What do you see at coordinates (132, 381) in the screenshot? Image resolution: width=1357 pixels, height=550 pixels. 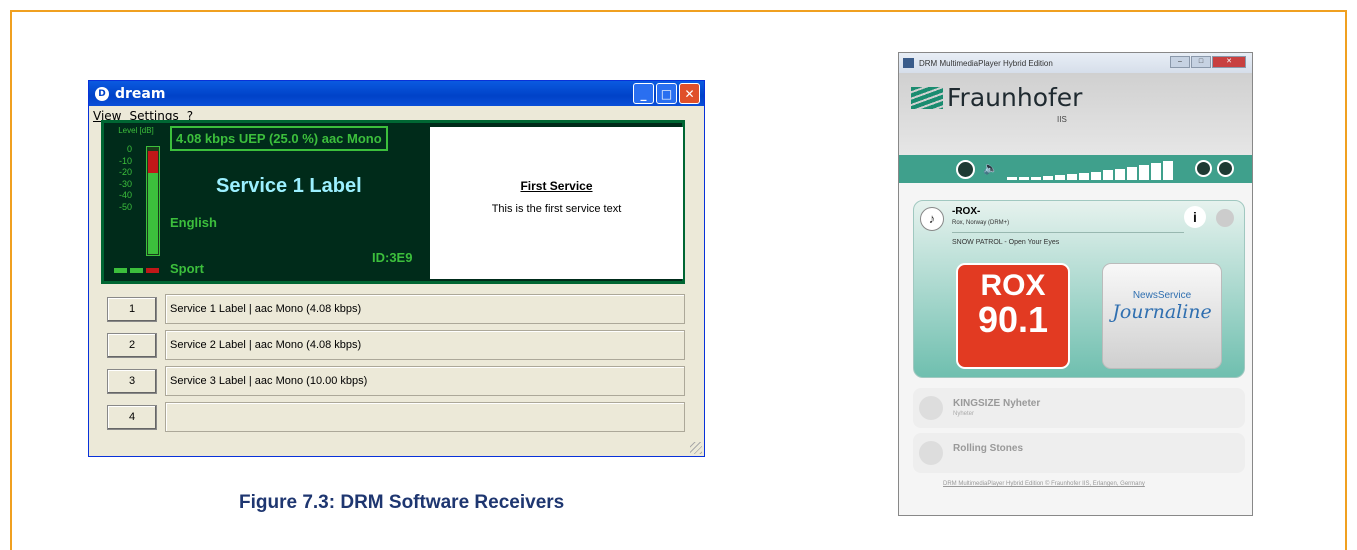 I see `service-button-3: 3` at bounding box center [132, 381].